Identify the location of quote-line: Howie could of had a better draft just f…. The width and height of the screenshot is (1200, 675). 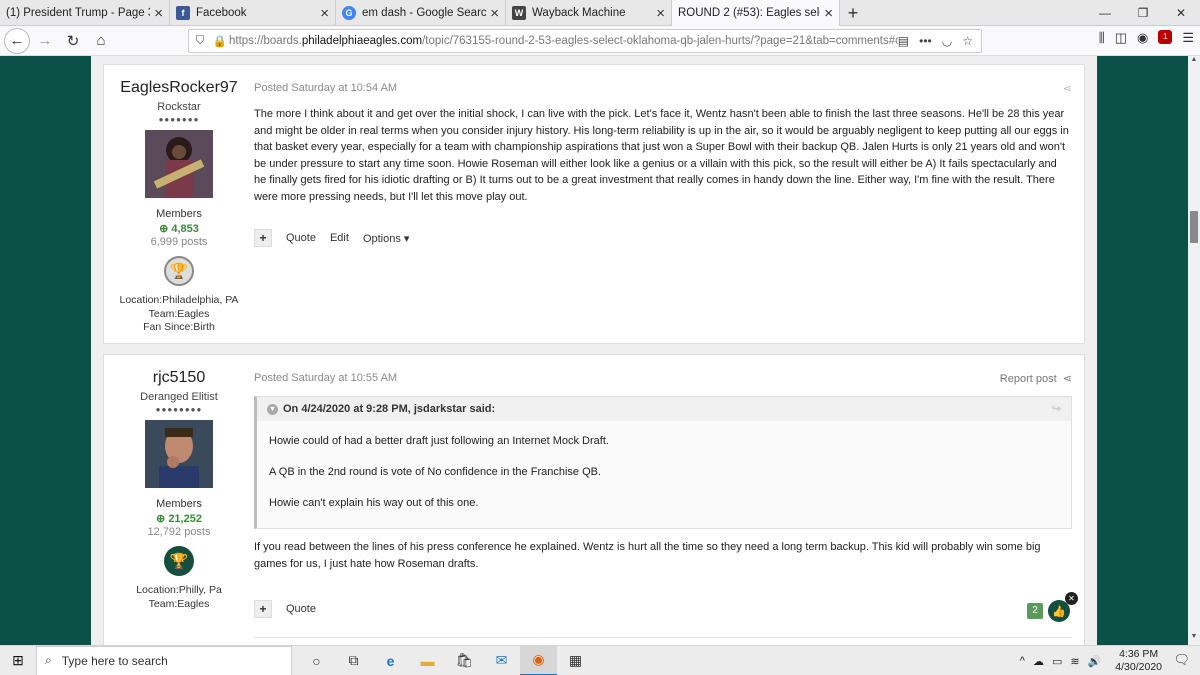
(439, 441).